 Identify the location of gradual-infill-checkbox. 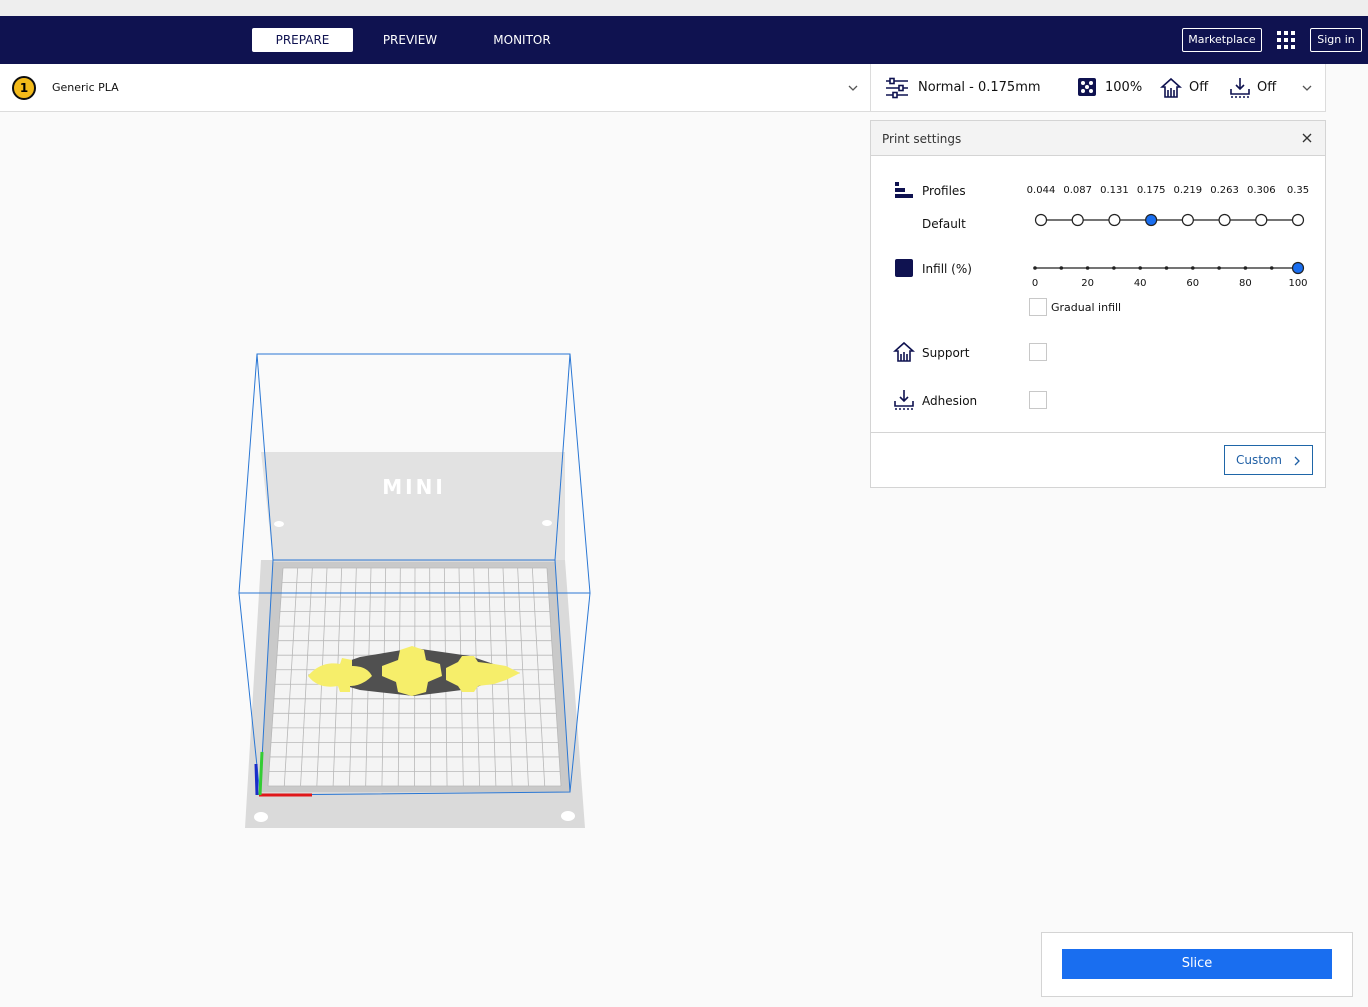
(1038, 307).